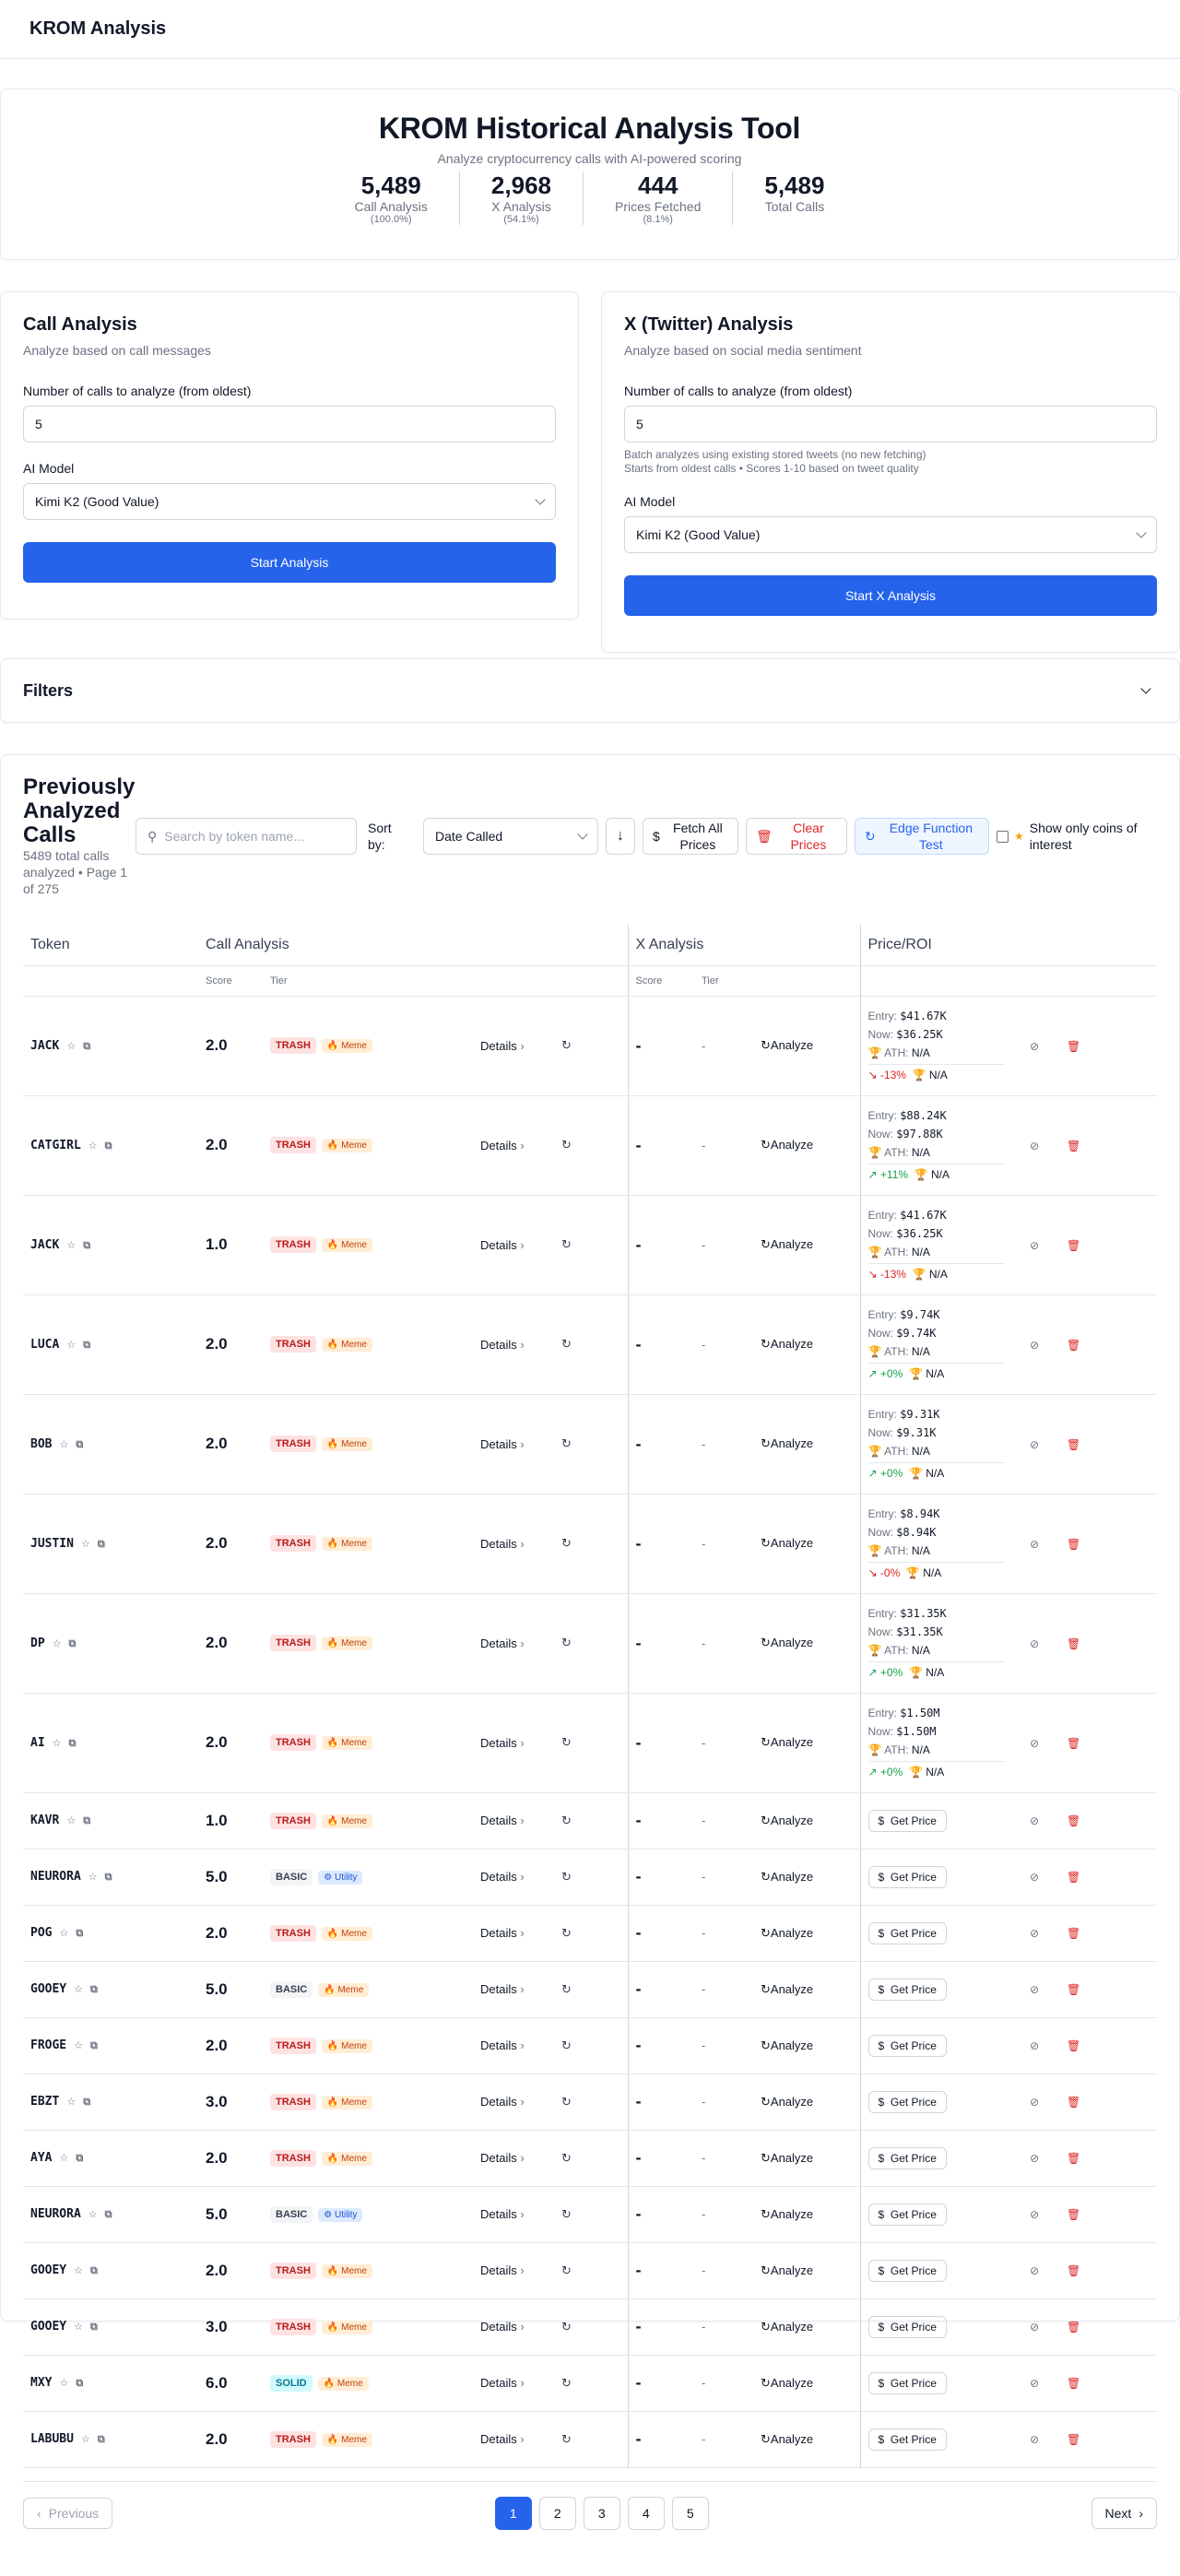 The image size is (1180, 2576). Describe the element at coordinates (557, 2513) in the screenshot. I see `page-button: 2` at that location.